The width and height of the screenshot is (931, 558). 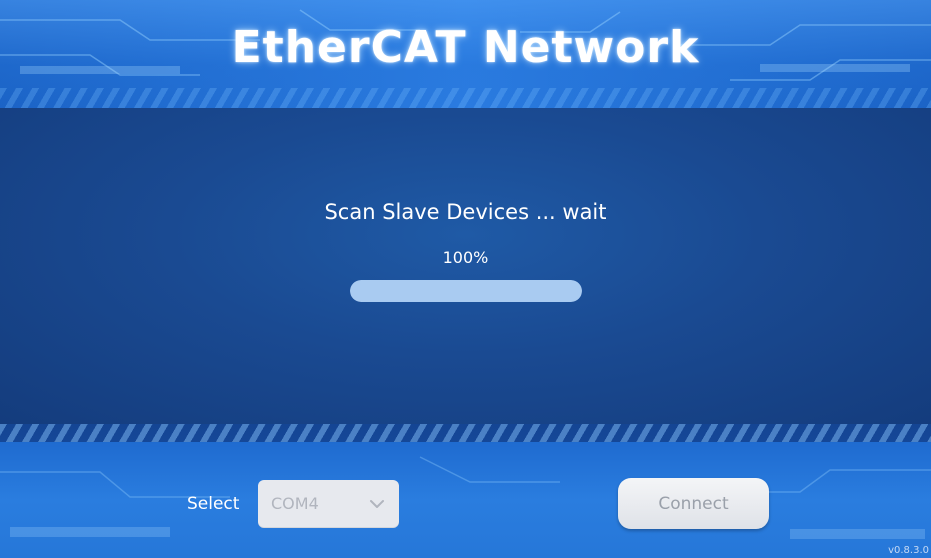 What do you see at coordinates (908, 550) in the screenshot?
I see `version-label: v0.8.3.0` at bounding box center [908, 550].